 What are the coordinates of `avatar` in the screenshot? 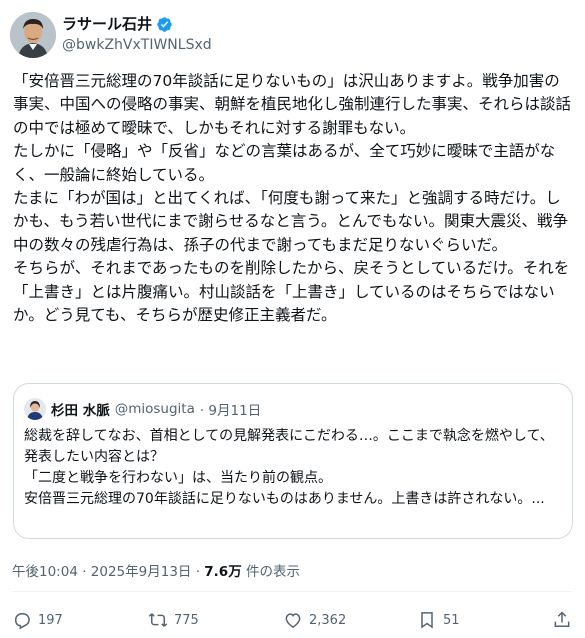 It's located at (33, 35).